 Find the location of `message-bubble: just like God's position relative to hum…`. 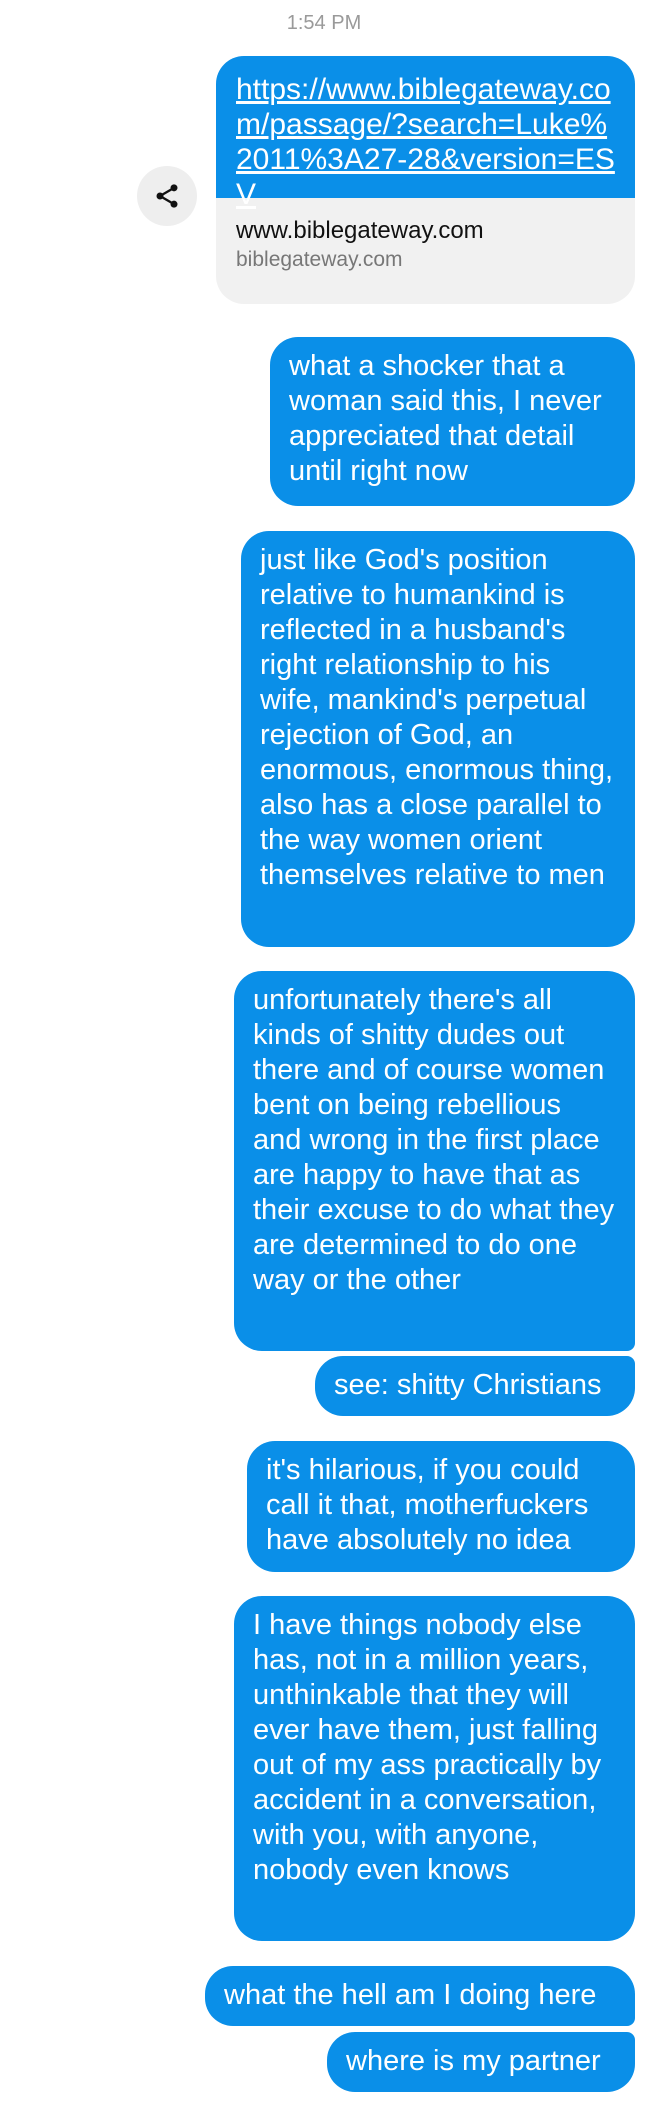

message-bubble: just like God's position relative to hum… is located at coordinates (438, 739).